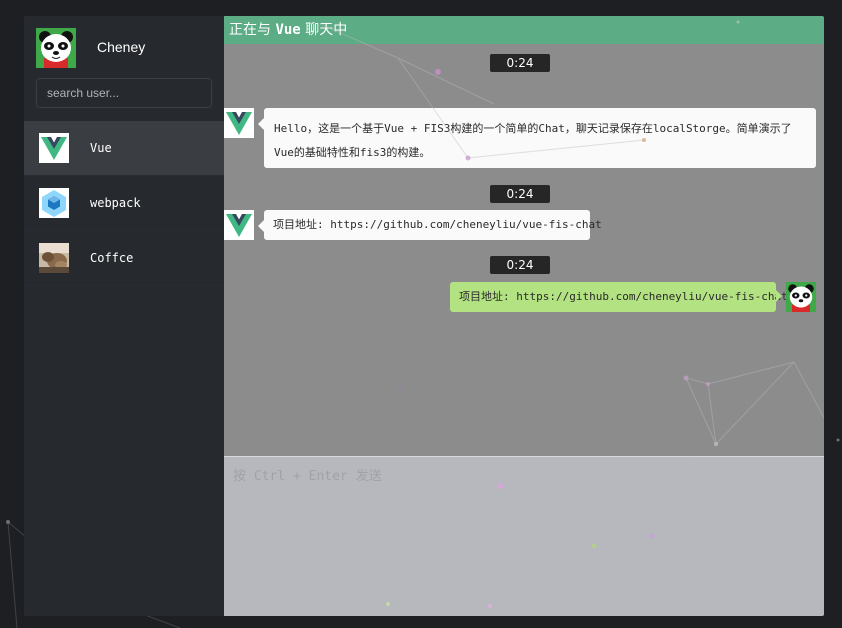  What do you see at coordinates (54, 203) in the screenshot?
I see `webpack-logo-icon` at bounding box center [54, 203].